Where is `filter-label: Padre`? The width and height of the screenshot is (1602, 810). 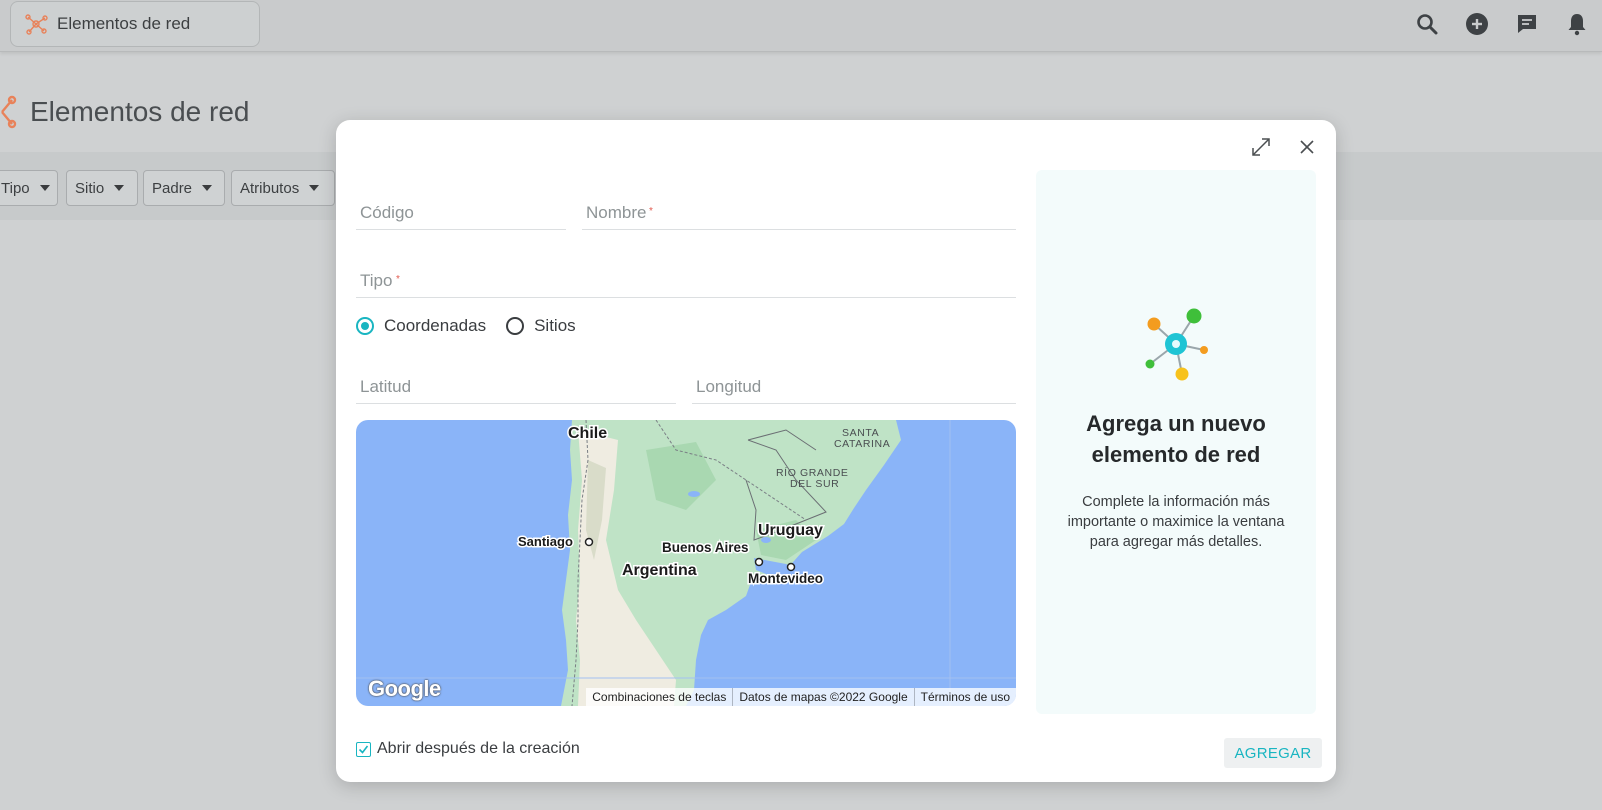 filter-label: Padre is located at coordinates (172, 188).